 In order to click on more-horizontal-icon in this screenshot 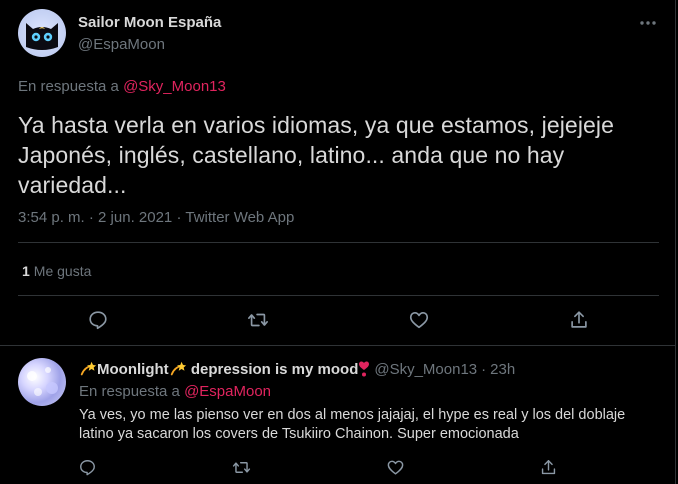, I will do `click(648, 23)`.